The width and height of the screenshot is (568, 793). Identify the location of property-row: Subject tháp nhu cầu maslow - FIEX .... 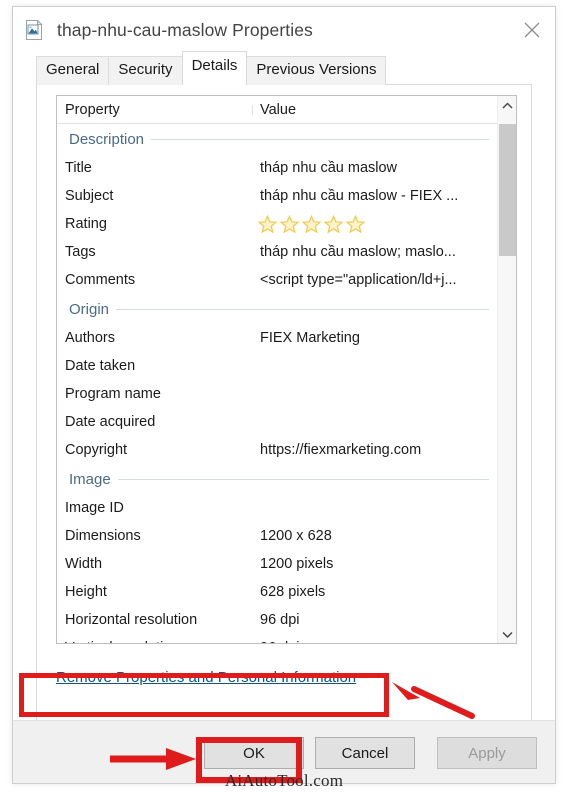
(277, 196).